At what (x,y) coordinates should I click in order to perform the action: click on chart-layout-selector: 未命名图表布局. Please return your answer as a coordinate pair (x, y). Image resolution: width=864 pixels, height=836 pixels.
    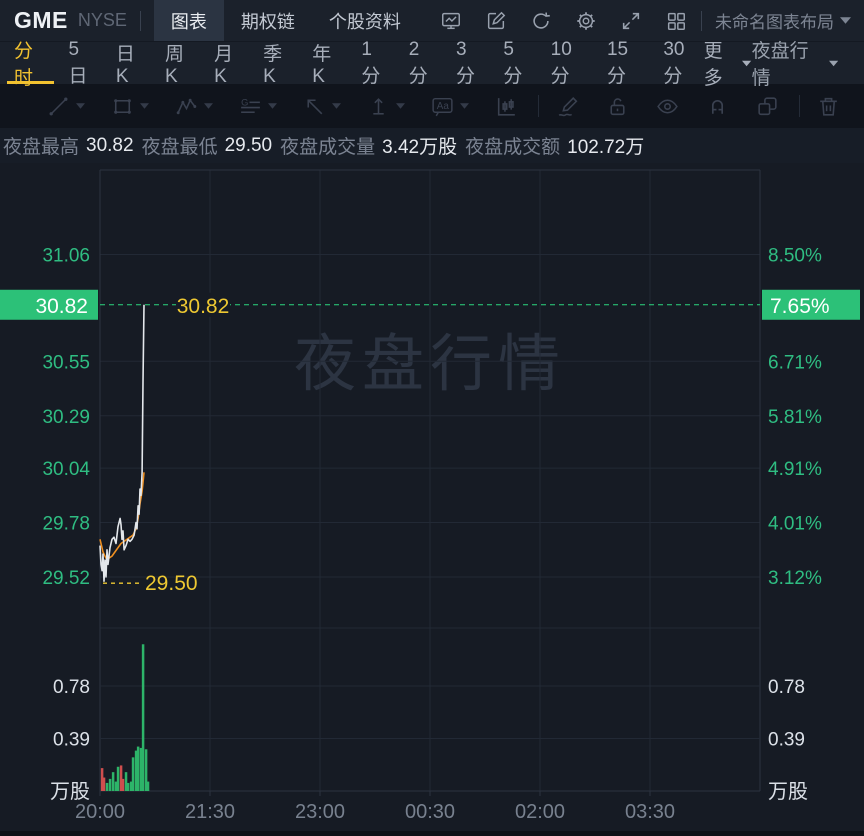
    Looking at the image, I should click on (789, 20).